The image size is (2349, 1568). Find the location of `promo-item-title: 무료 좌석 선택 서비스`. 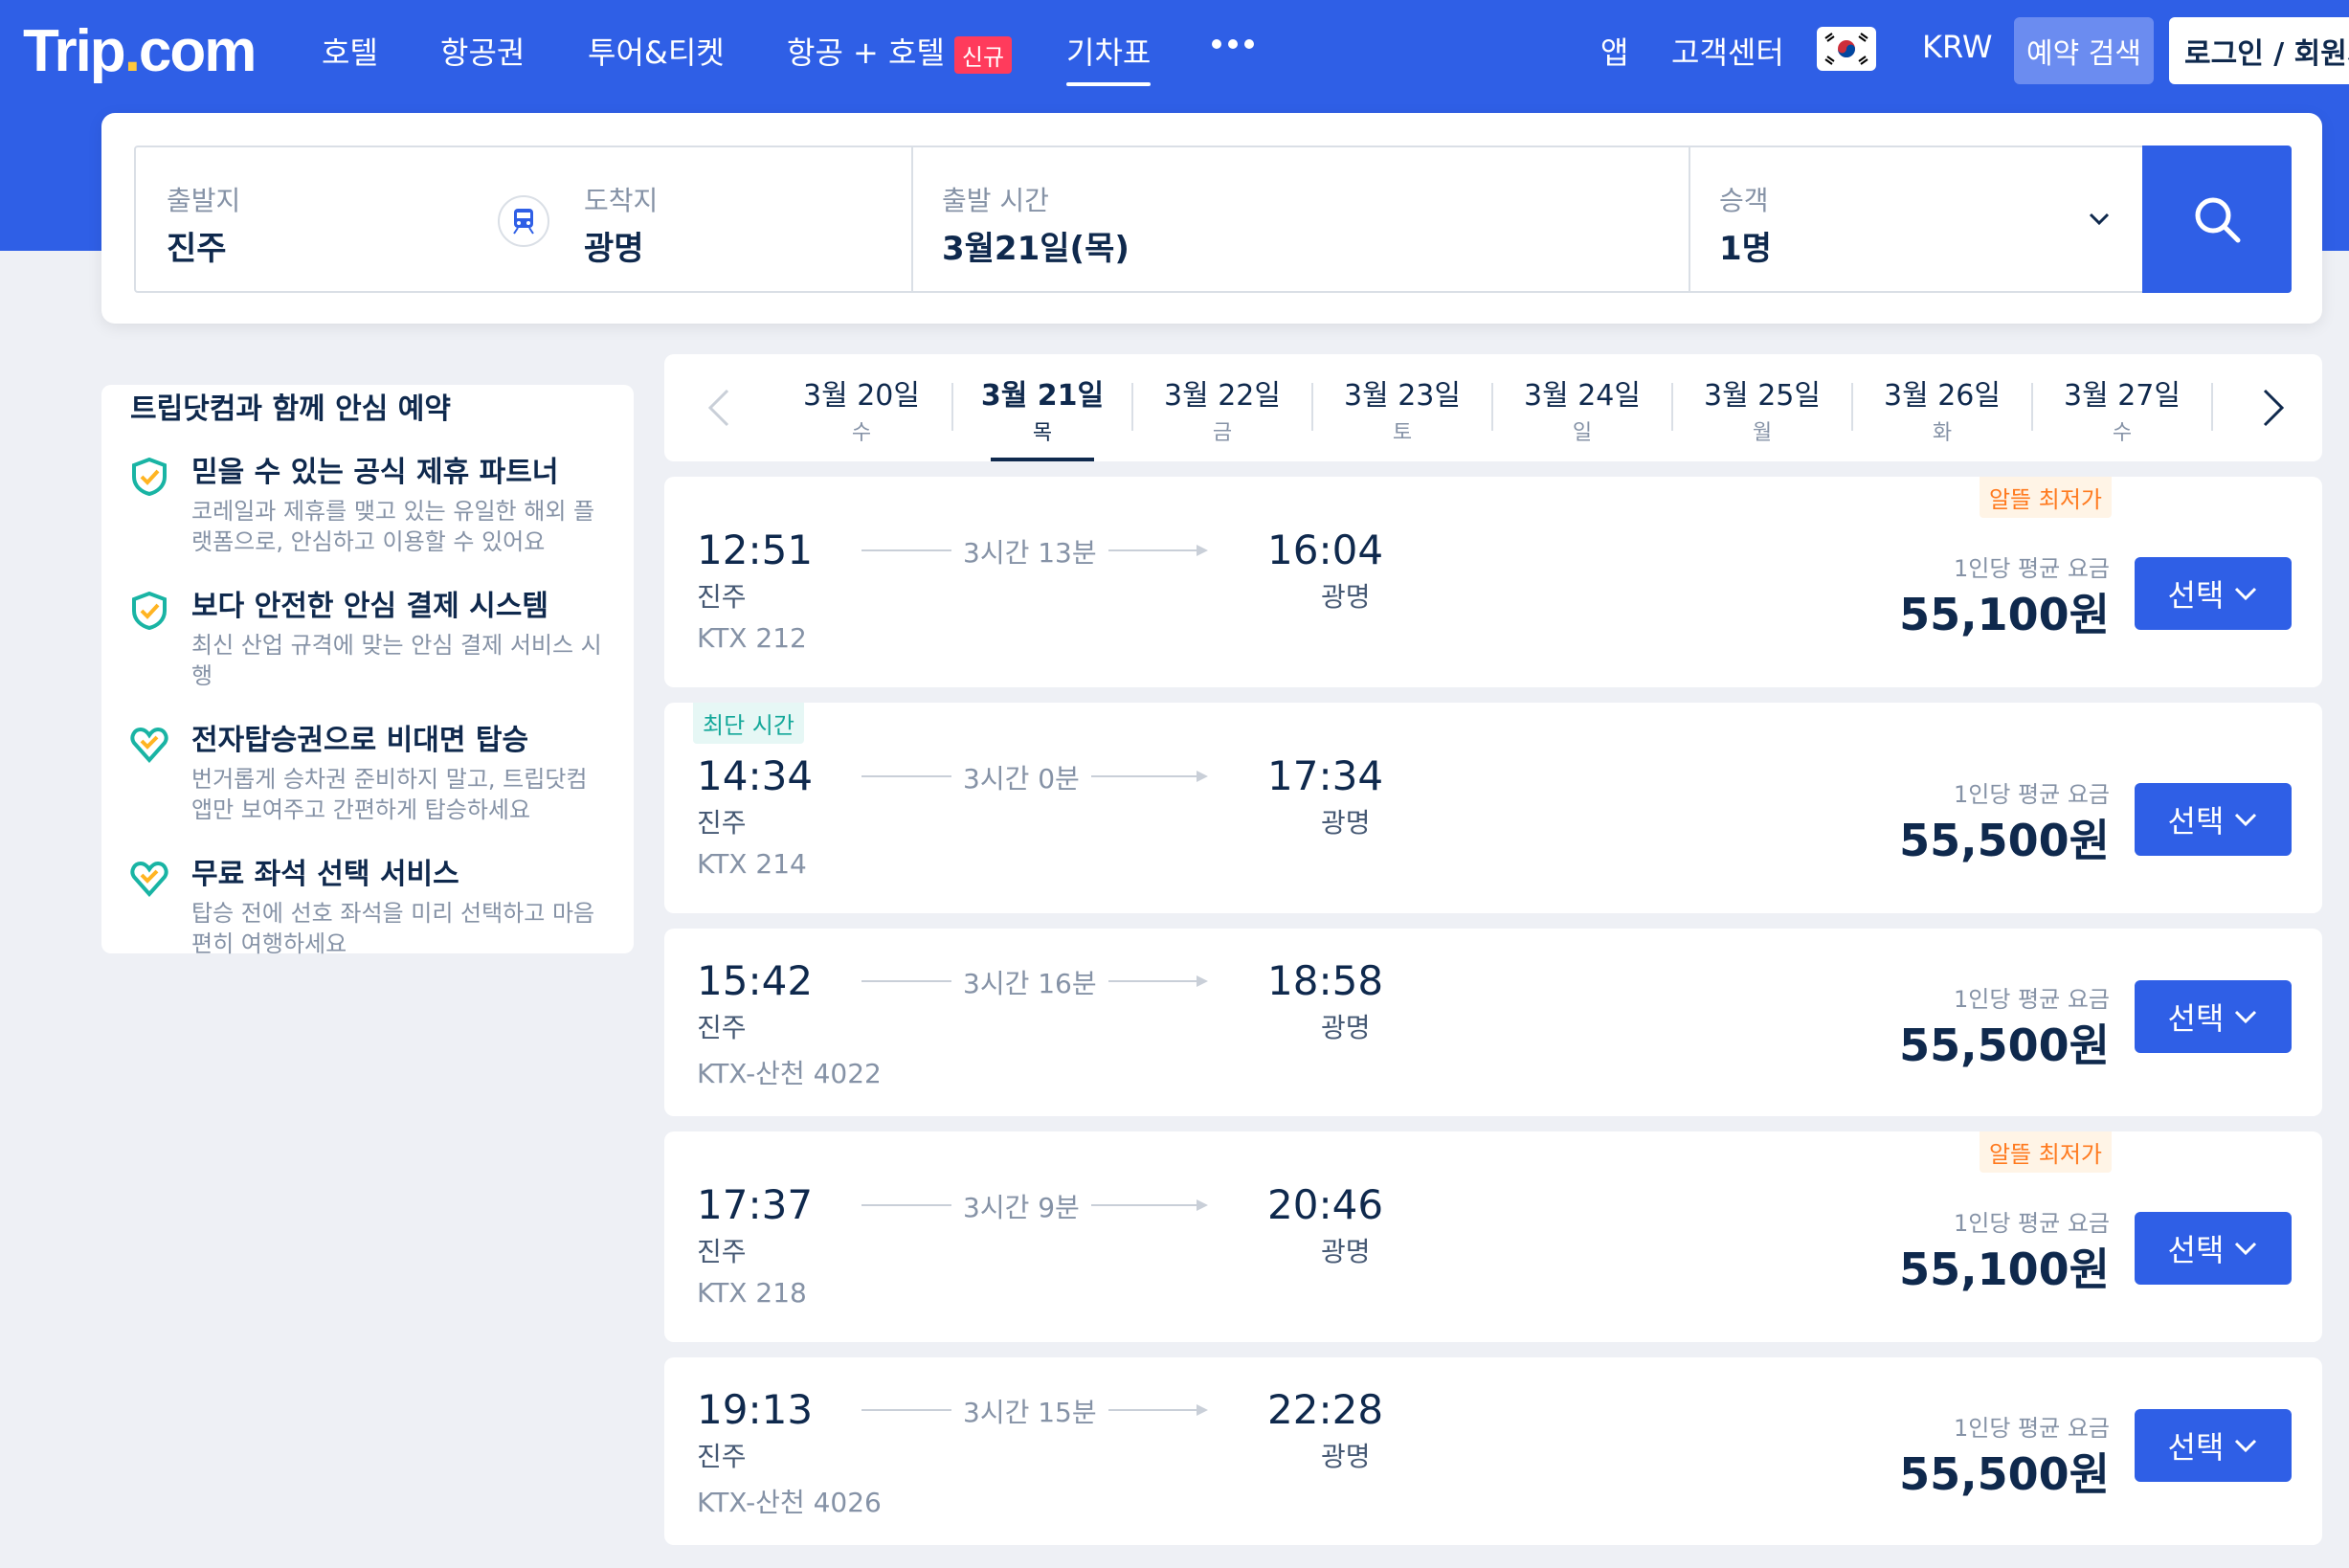

promo-item-title: 무료 좌석 선택 서비스 is located at coordinates (325, 875).